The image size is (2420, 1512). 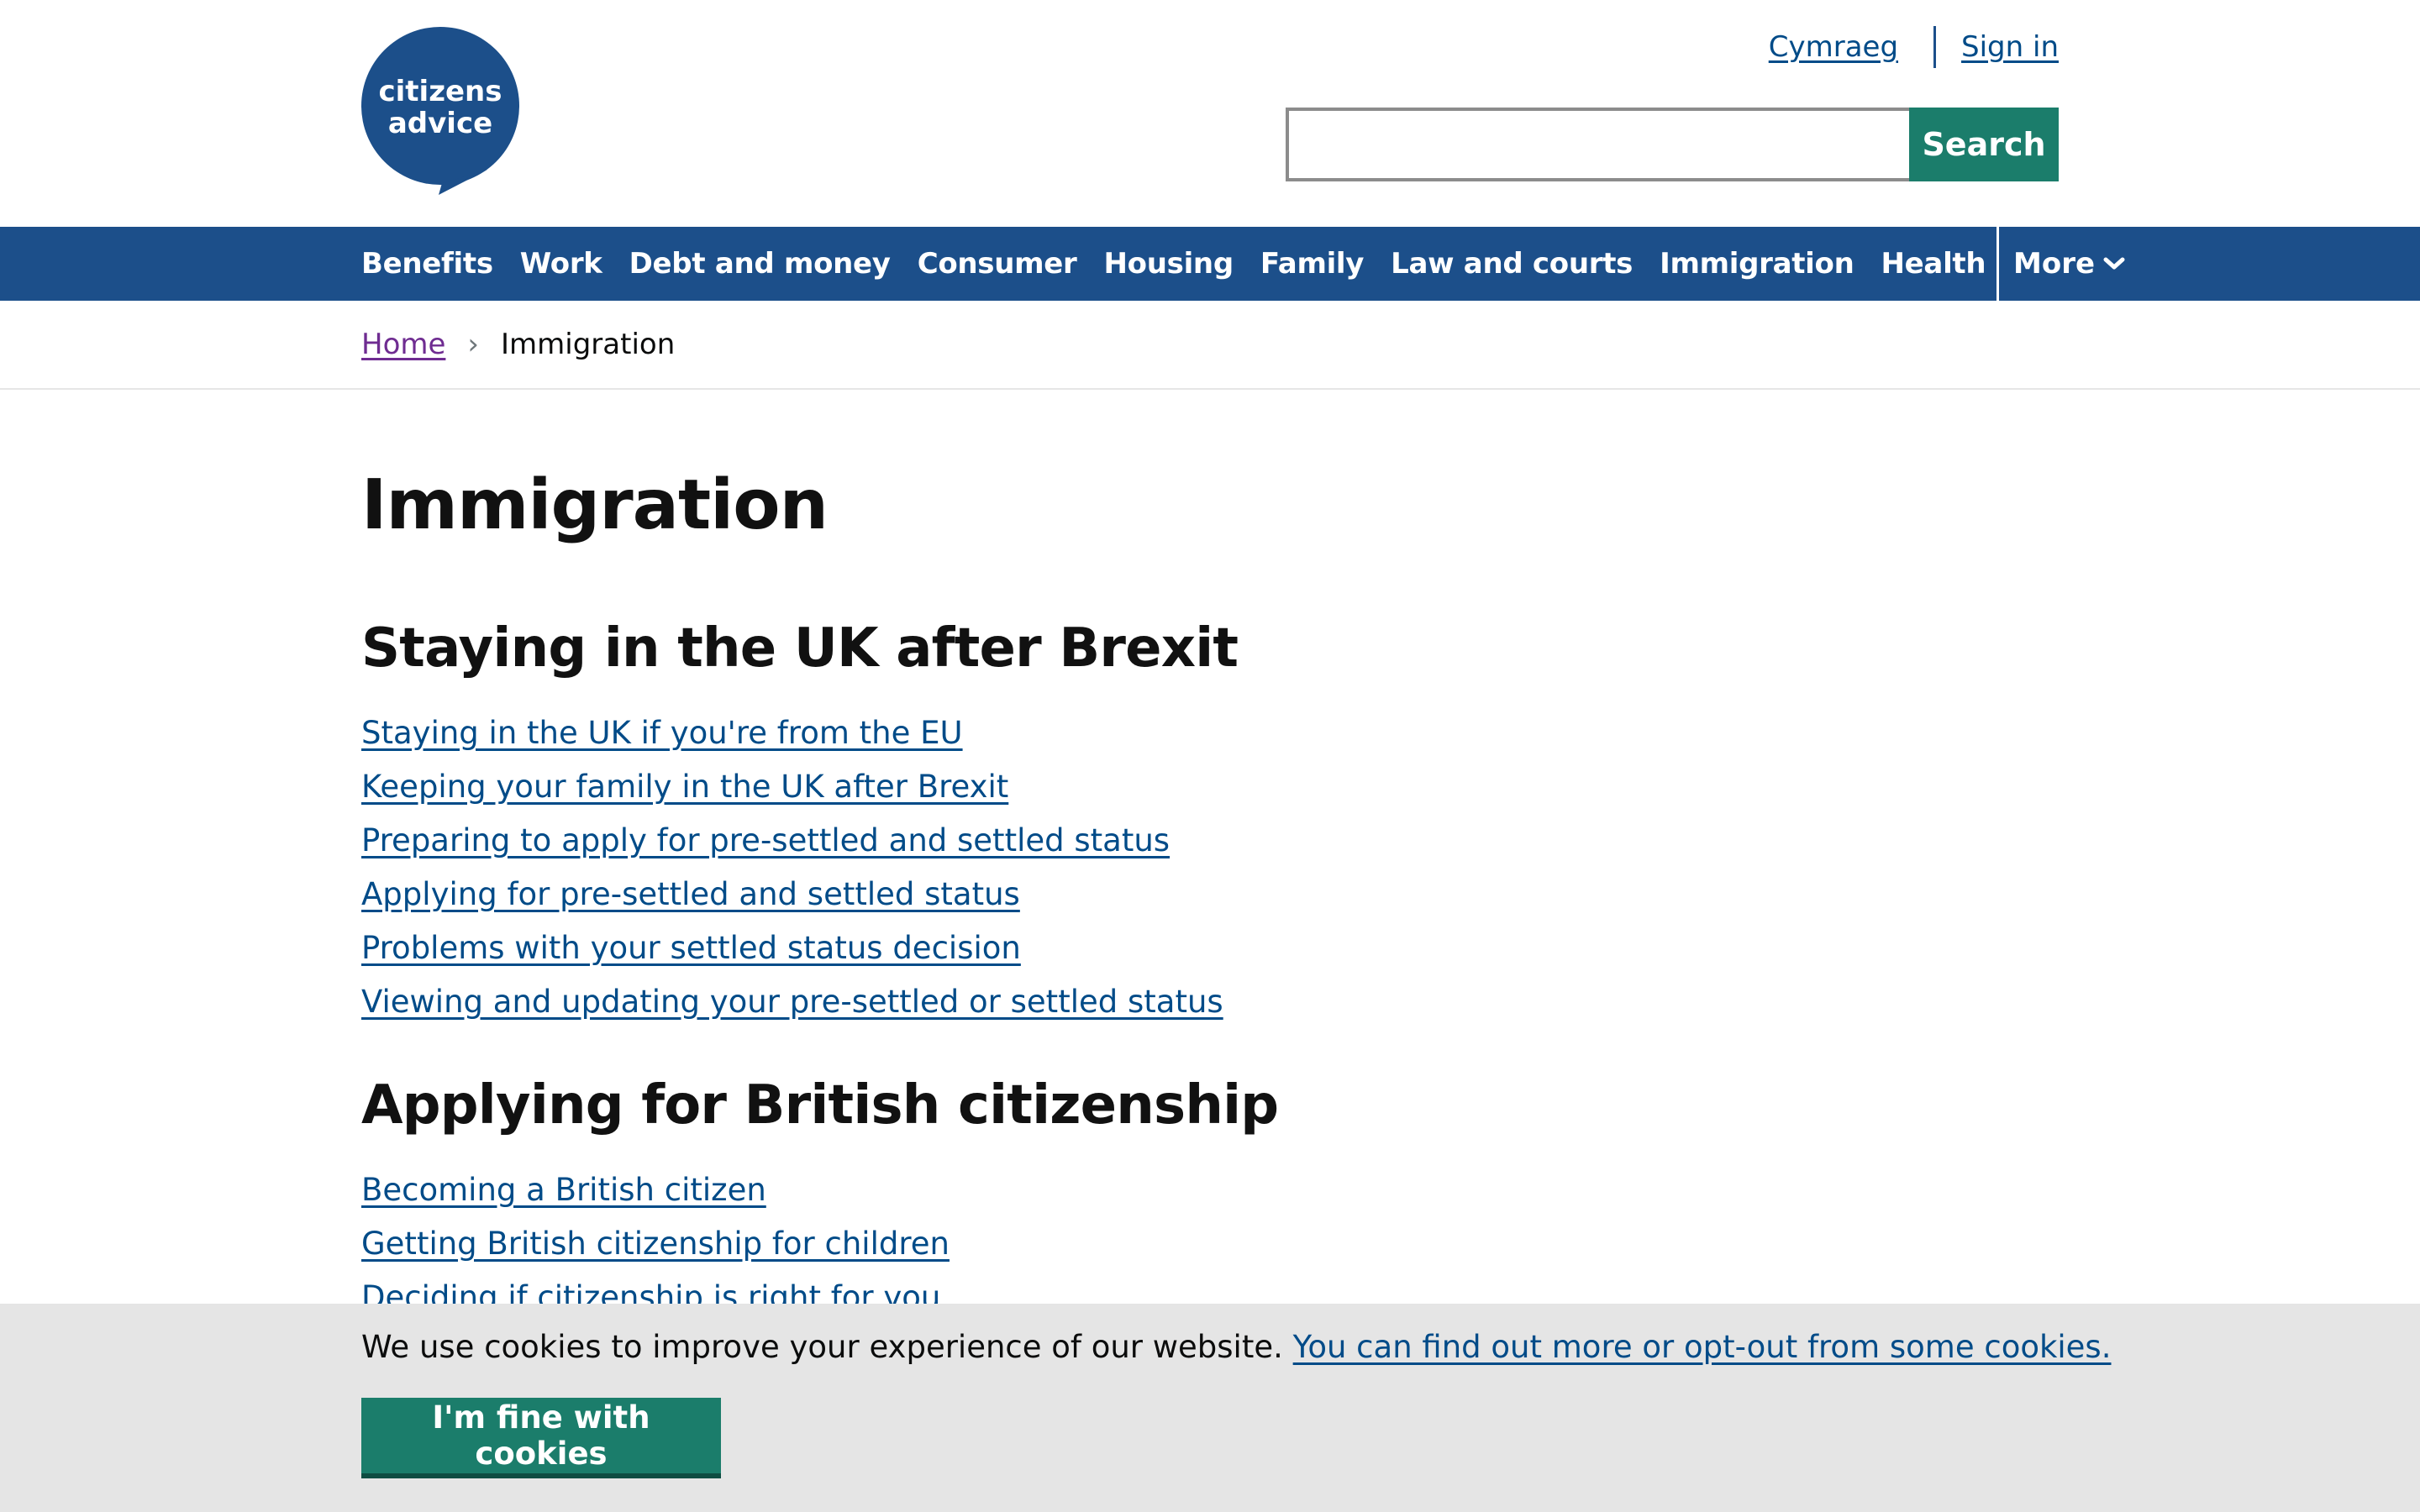 I want to click on breadcrumb-divider, so click(x=1210, y=389).